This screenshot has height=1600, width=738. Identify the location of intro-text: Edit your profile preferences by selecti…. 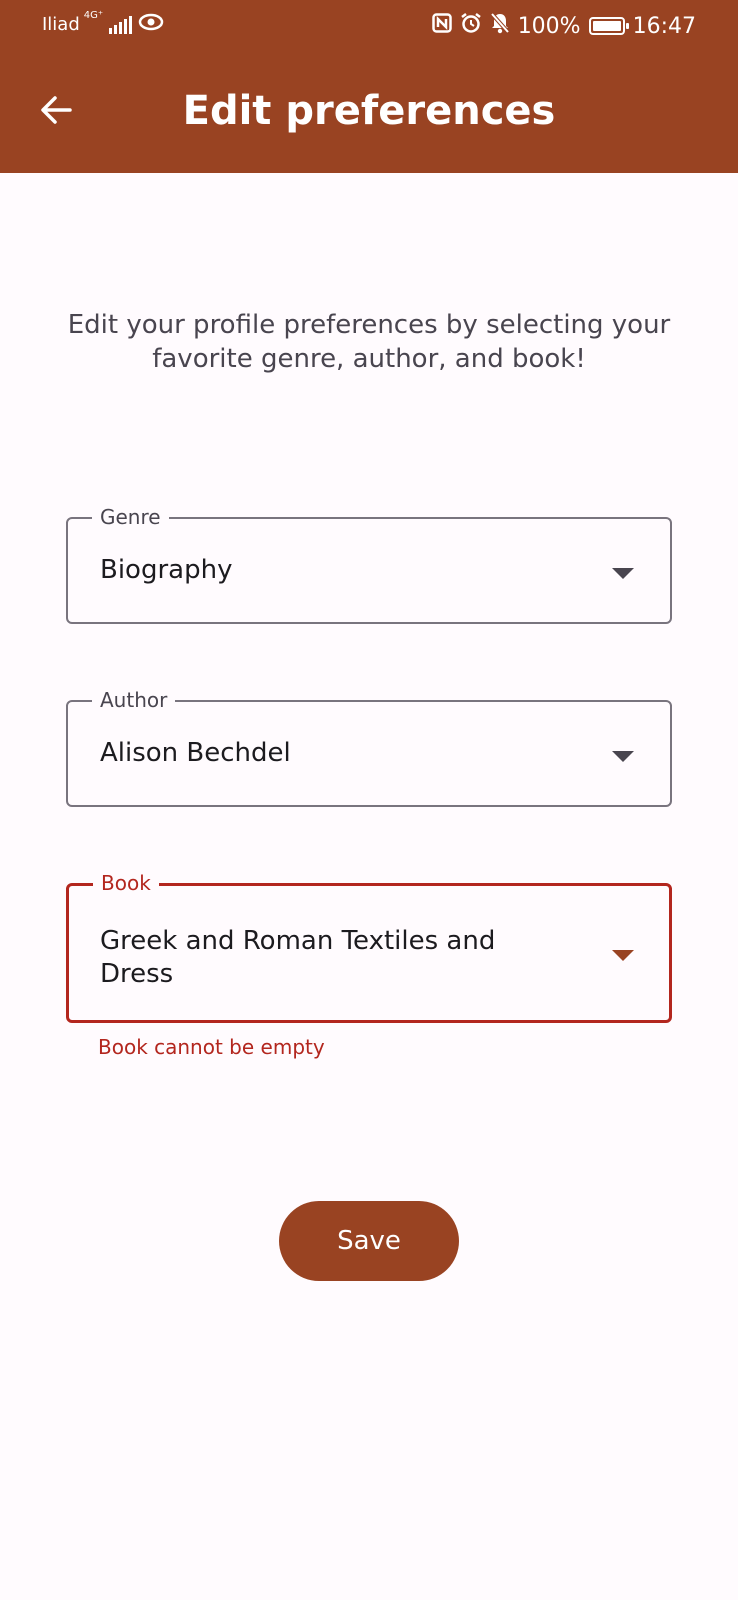
(369, 342).